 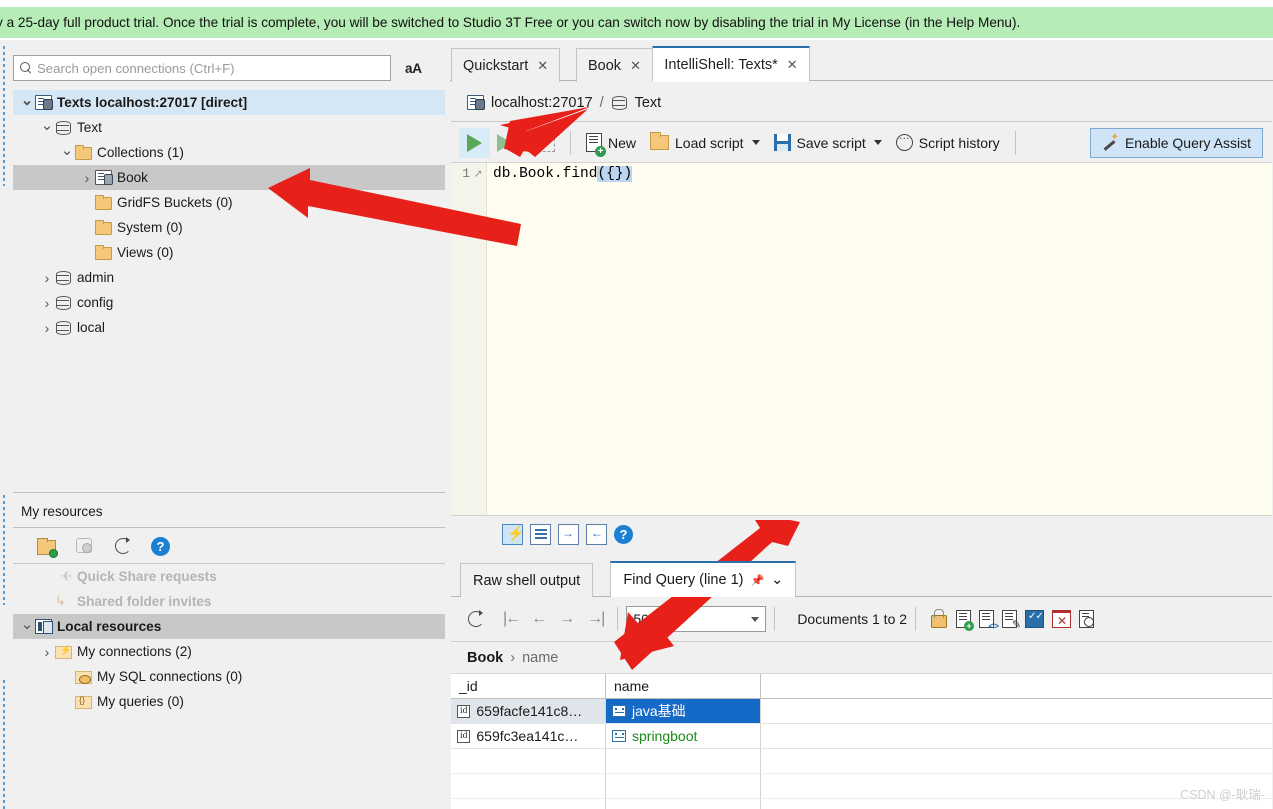 I want to click on tree-item-system-0: System (0), so click(x=229, y=227).